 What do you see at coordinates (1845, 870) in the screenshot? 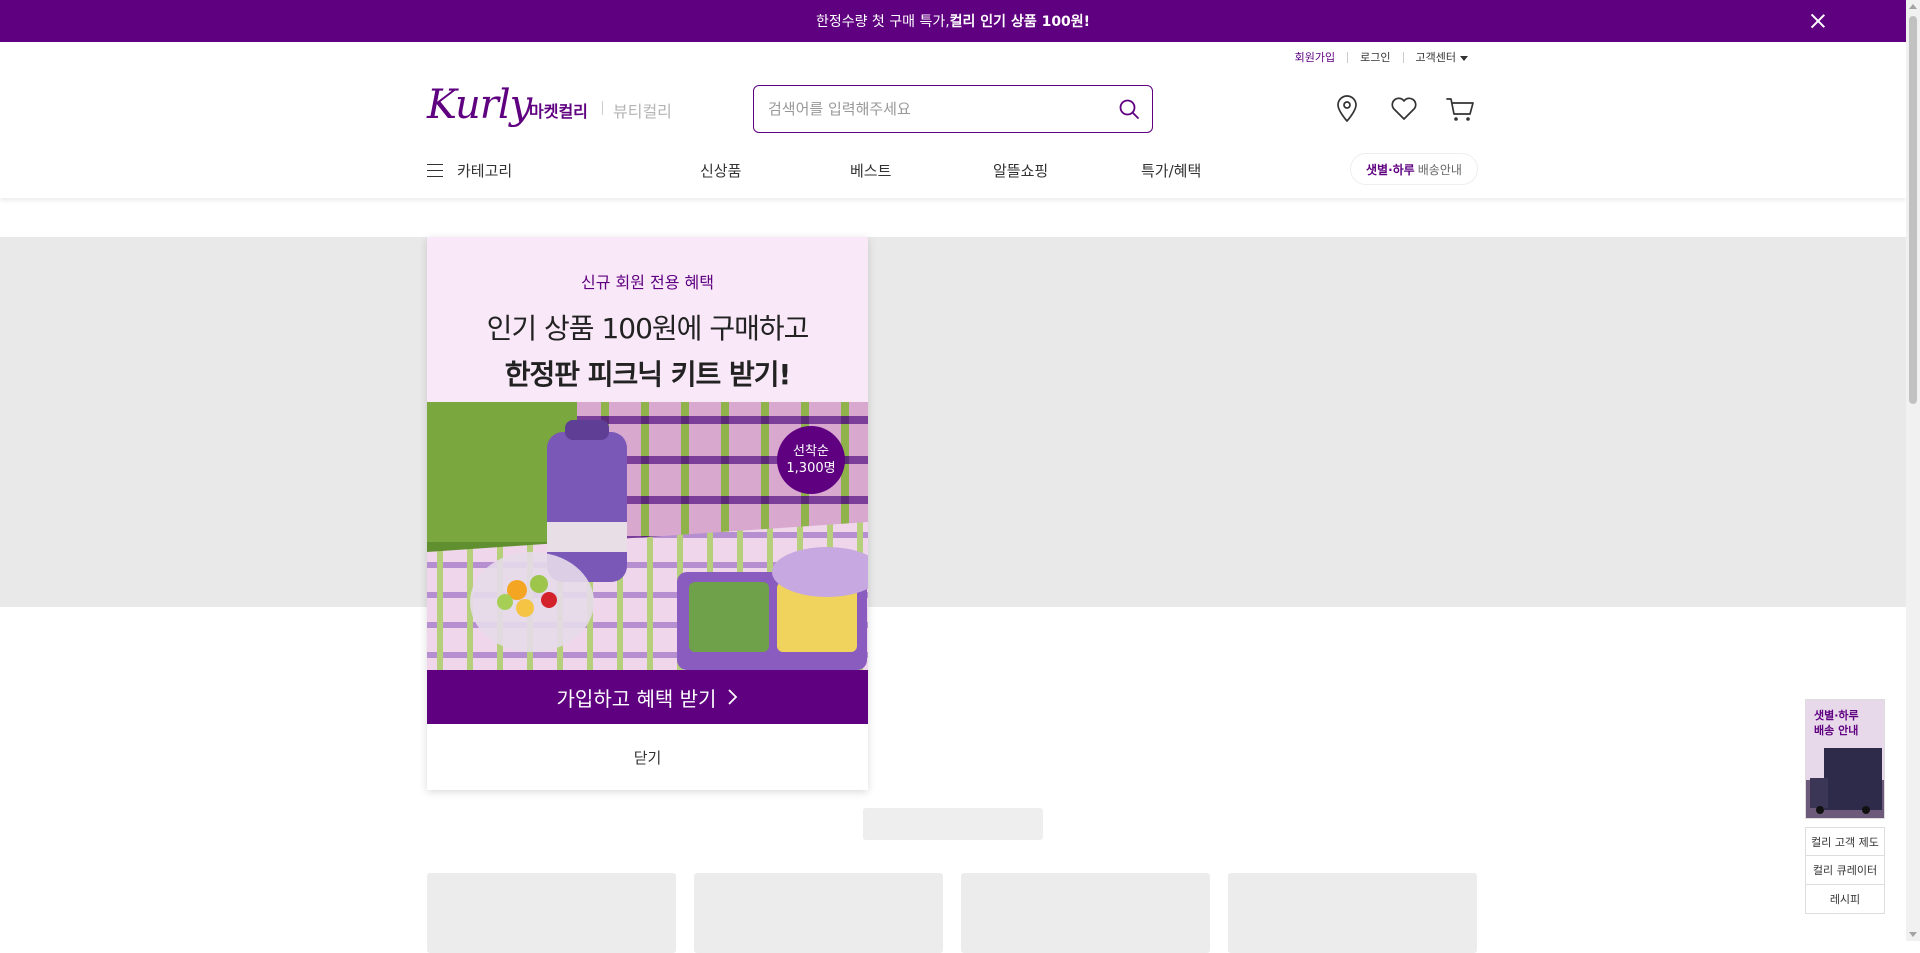
I see `side-link-curator: 컬리 큐레이터` at bounding box center [1845, 870].